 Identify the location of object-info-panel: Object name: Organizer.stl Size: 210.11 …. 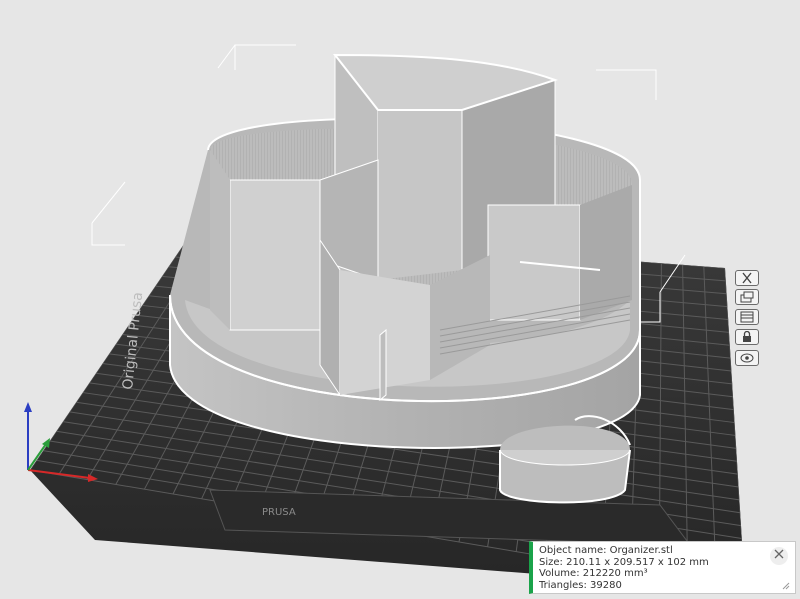
(662, 567).